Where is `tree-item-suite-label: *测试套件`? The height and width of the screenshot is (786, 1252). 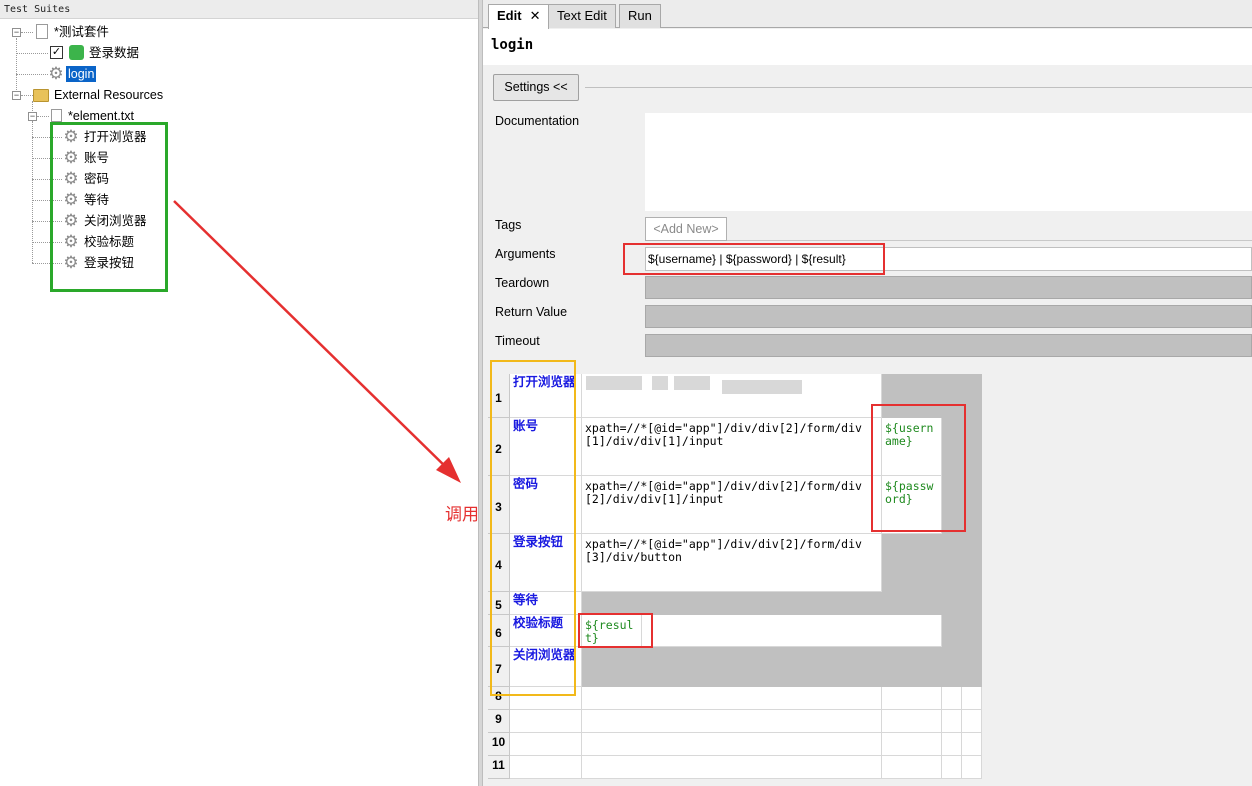 tree-item-suite-label: *测试套件 is located at coordinates (81, 32).